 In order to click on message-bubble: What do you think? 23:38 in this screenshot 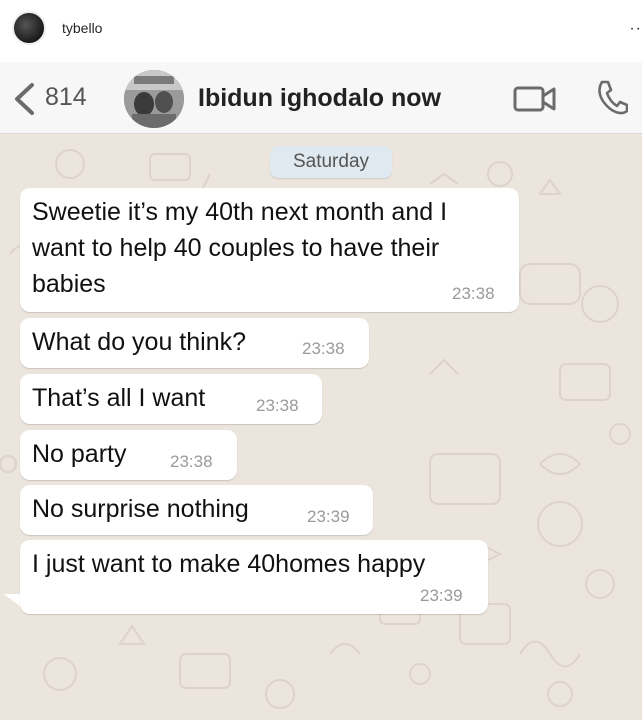, I will do `click(194, 343)`.